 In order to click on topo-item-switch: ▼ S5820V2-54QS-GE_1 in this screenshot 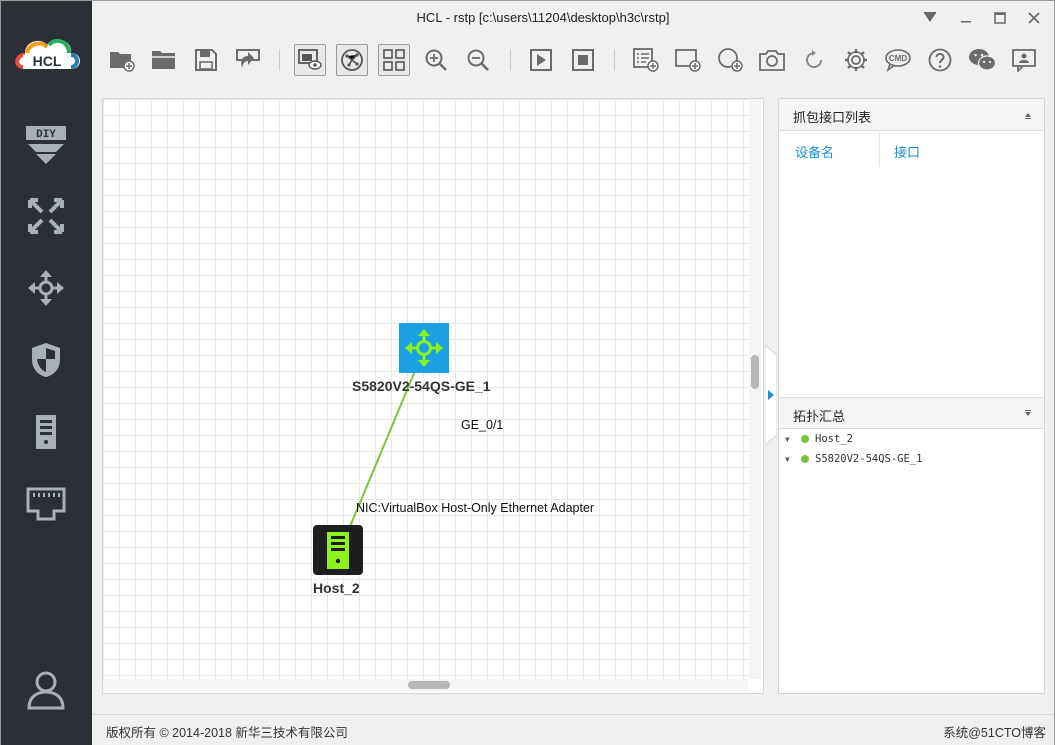, I will do `click(853, 459)`.